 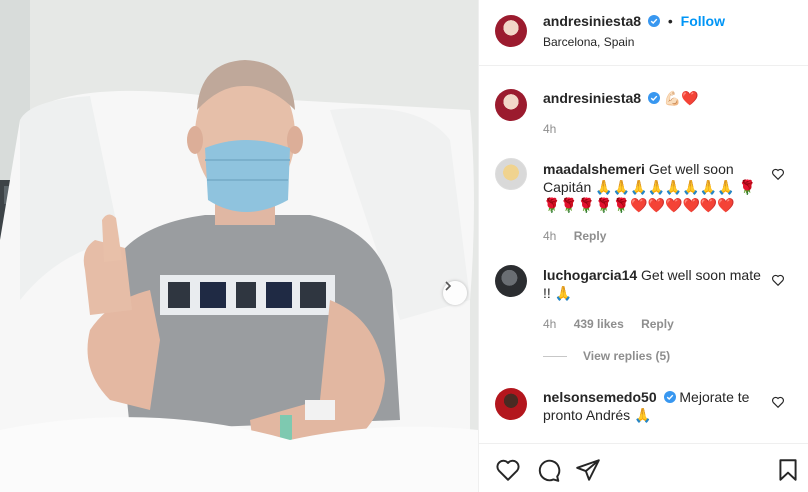 I want to click on caption: andresiniesta8 💪🏻❤️, so click(x=655, y=98).